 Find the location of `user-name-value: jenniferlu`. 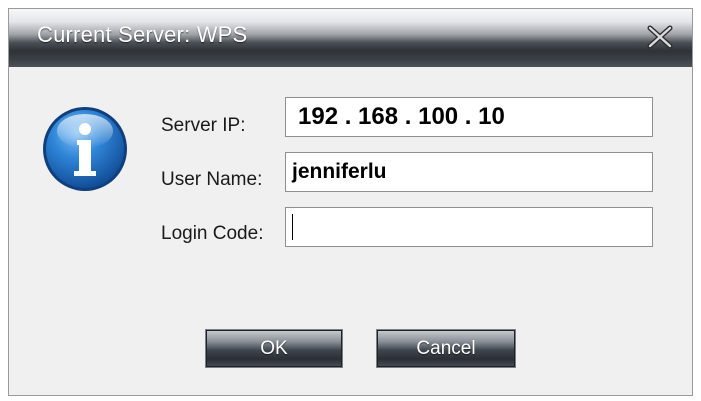

user-name-value: jenniferlu is located at coordinates (339, 171).